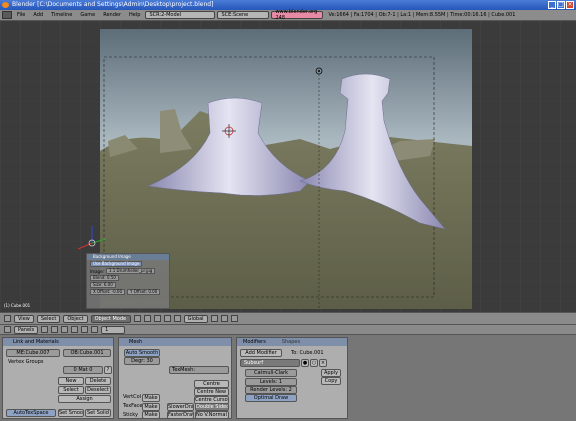  What do you see at coordinates (38, 15) in the screenshot?
I see `menu-add: Add` at bounding box center [38, 15].